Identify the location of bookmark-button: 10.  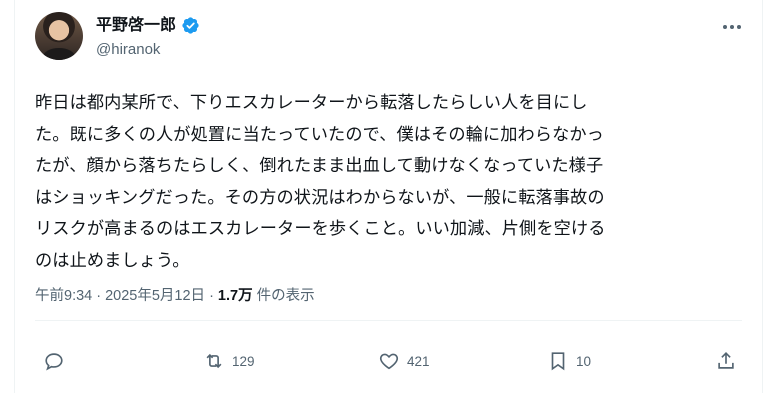
(569, 361).